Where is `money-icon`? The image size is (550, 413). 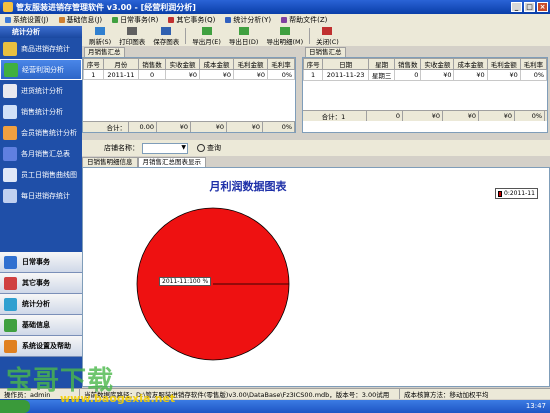 money-icon is located at coordinates (11, 69).